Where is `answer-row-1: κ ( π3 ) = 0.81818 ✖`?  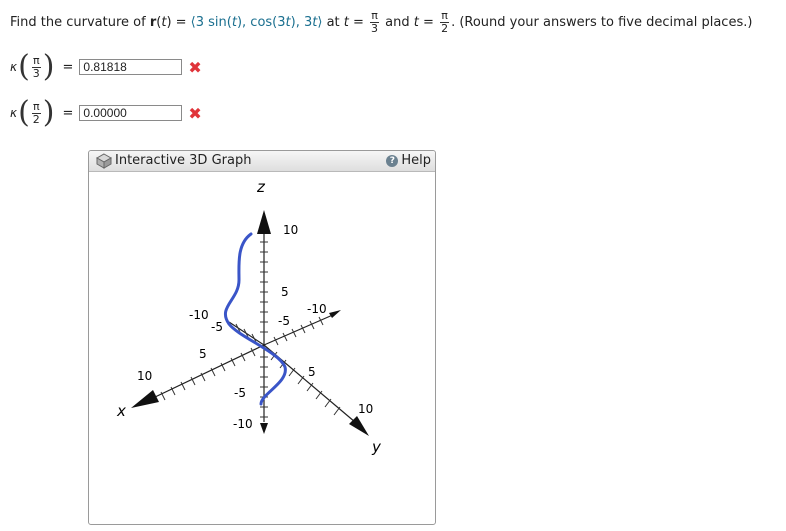
answer-row-1: κ ( π3 ) = 0.81818 ✖ is located at coordinates (106, 66).